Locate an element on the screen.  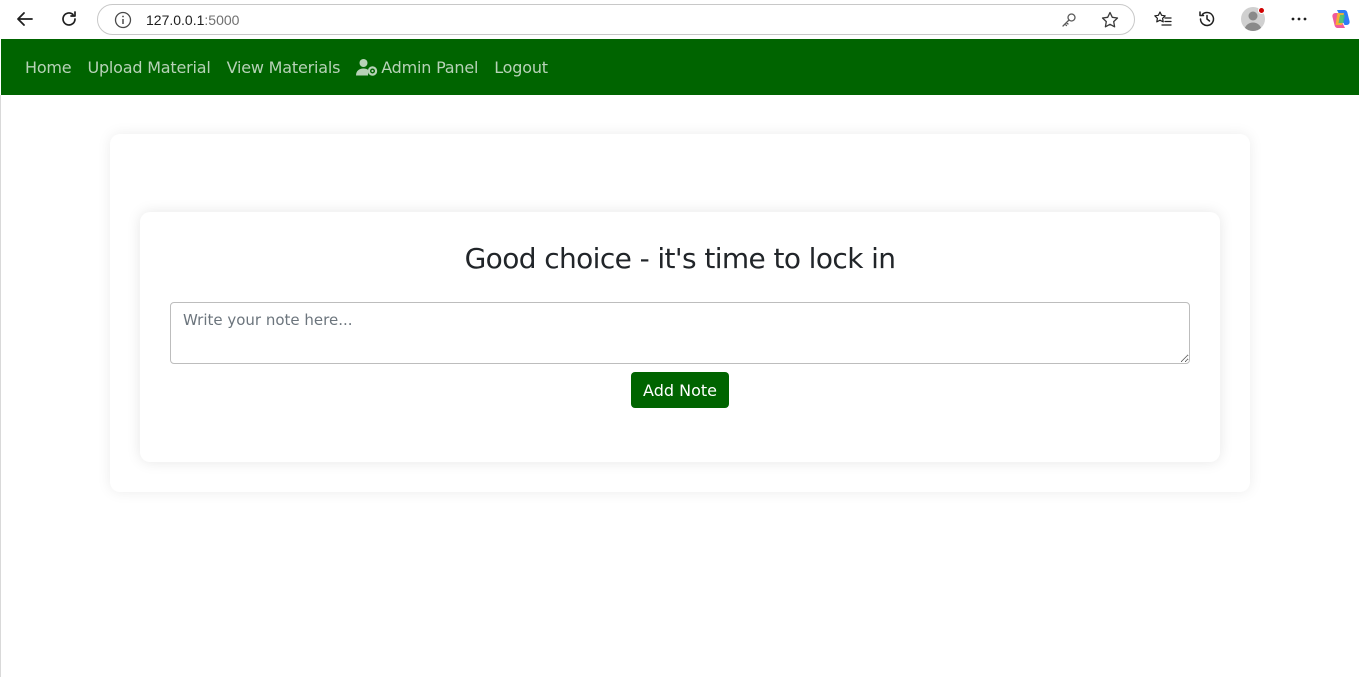
more-dots-icon is located at coordinates (1299, 19).